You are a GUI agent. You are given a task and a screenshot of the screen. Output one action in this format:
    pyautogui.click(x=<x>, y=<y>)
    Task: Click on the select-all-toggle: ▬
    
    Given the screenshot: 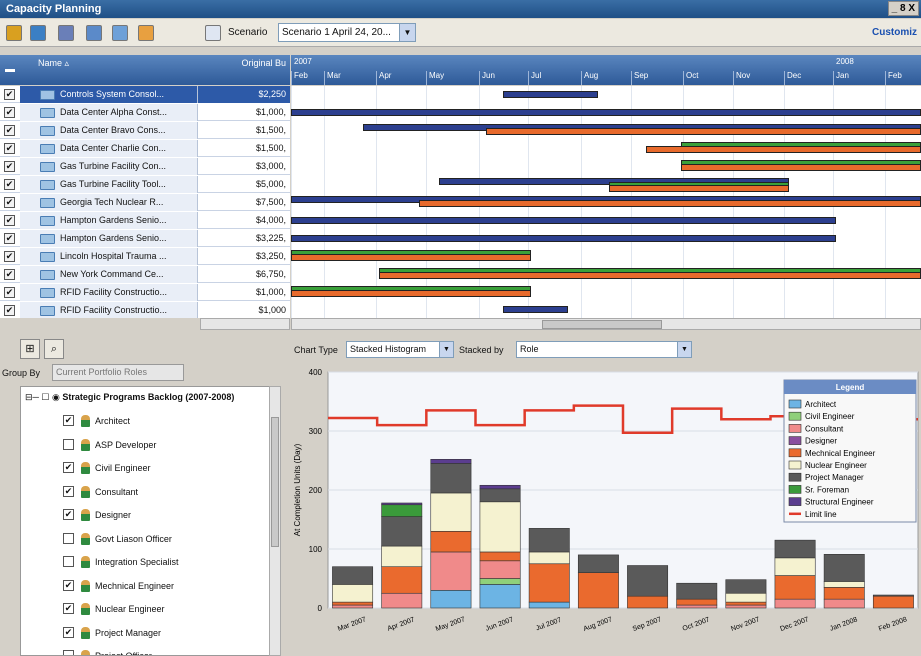 What is the action you would take?
    pyautogui.click(x=10, y=70)
    